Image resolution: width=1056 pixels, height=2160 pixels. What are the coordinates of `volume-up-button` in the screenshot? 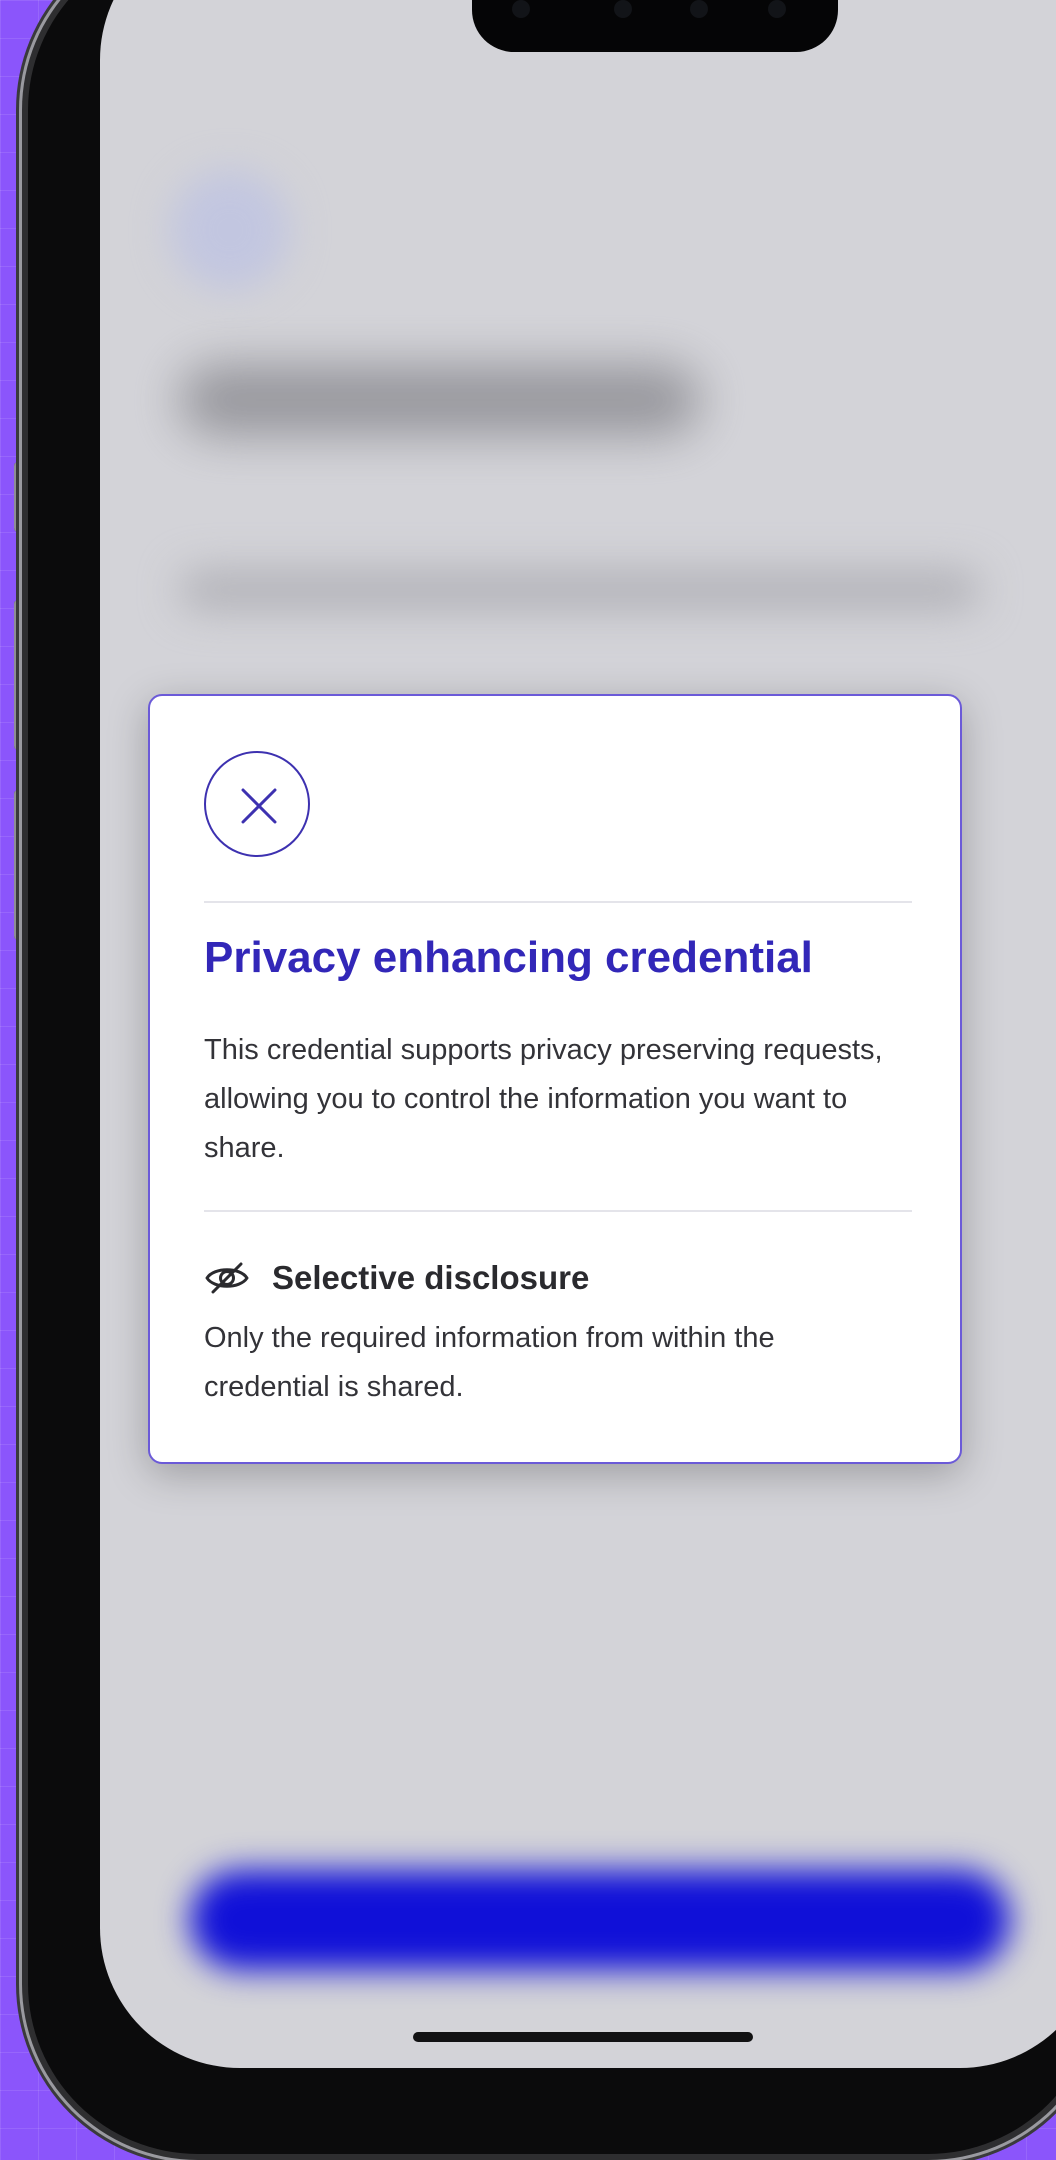 It's located at (20, 675).